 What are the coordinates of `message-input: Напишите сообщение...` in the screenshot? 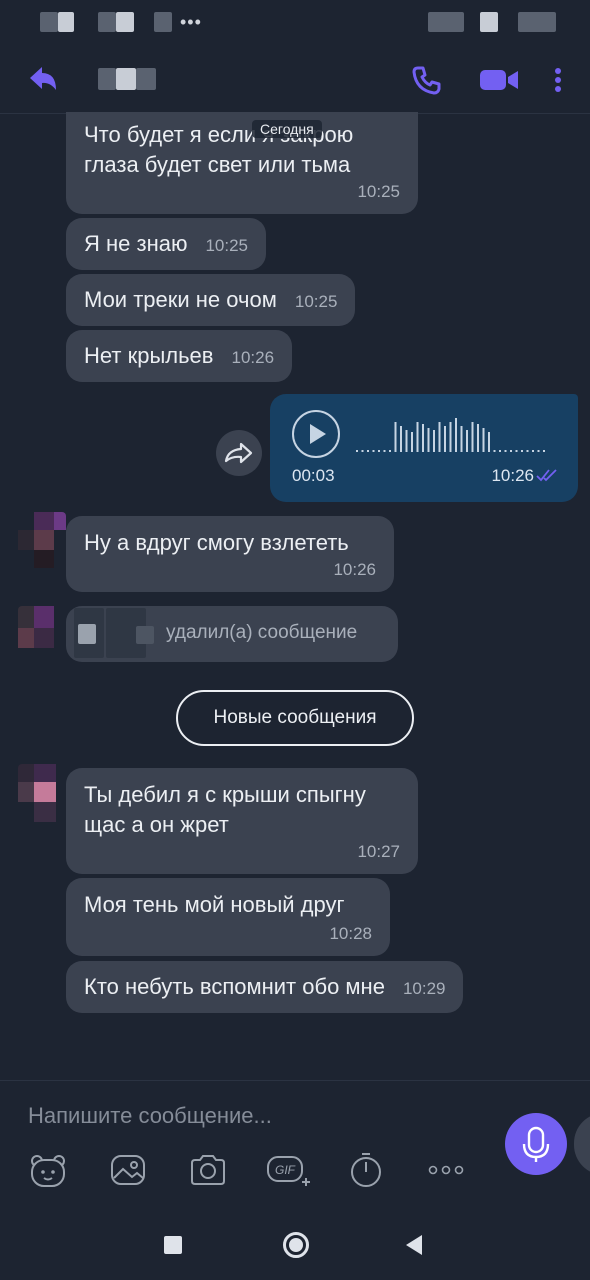 It's located at (150, 1116).